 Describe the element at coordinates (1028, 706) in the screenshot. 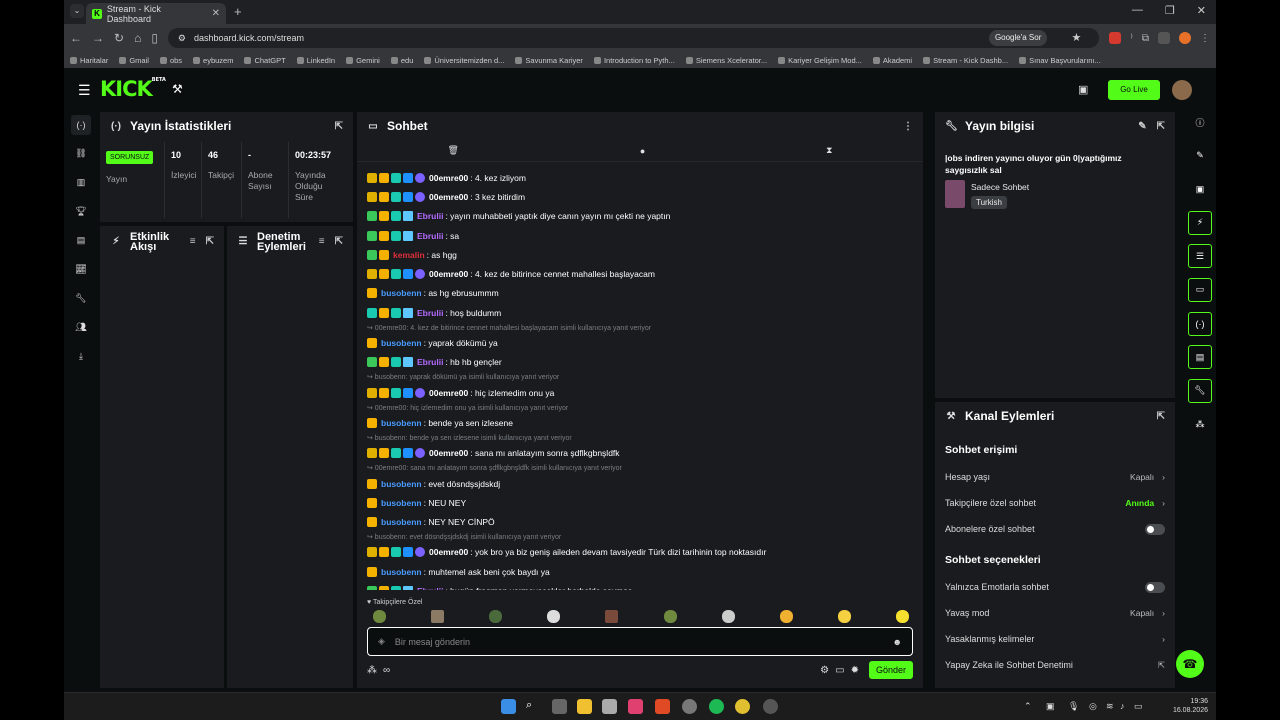

I see `tray-chevron-icon: ⌃` at that location.